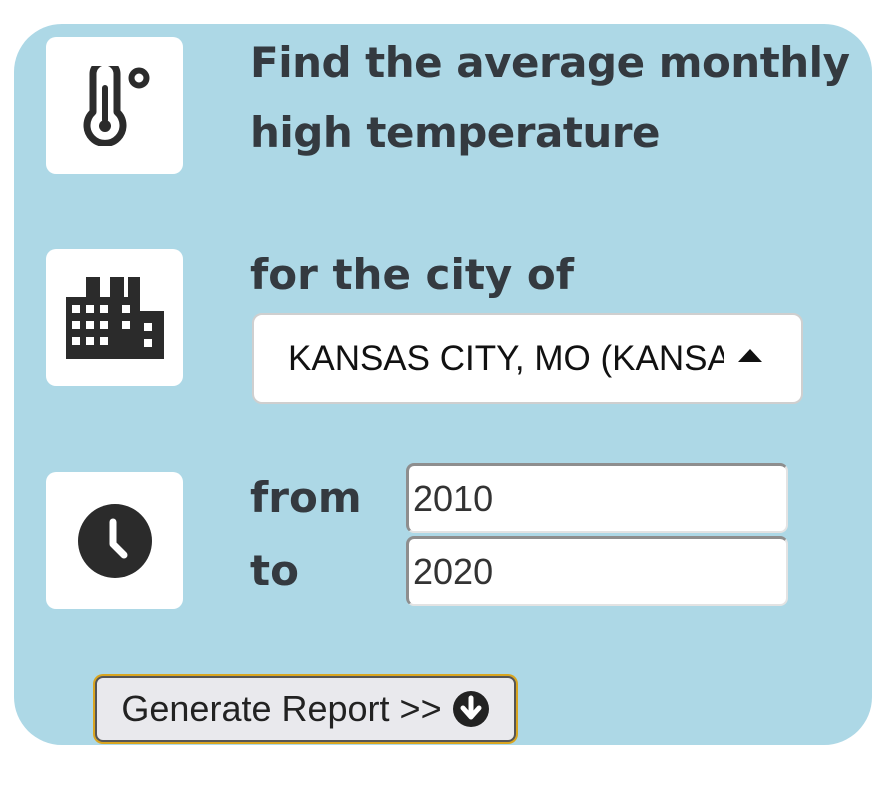 This screenshot has height=785, width=896. What do you see at coordinates (597, 571) in the screenshot?
I see `to-year-input` at bounding box center [597, 571].